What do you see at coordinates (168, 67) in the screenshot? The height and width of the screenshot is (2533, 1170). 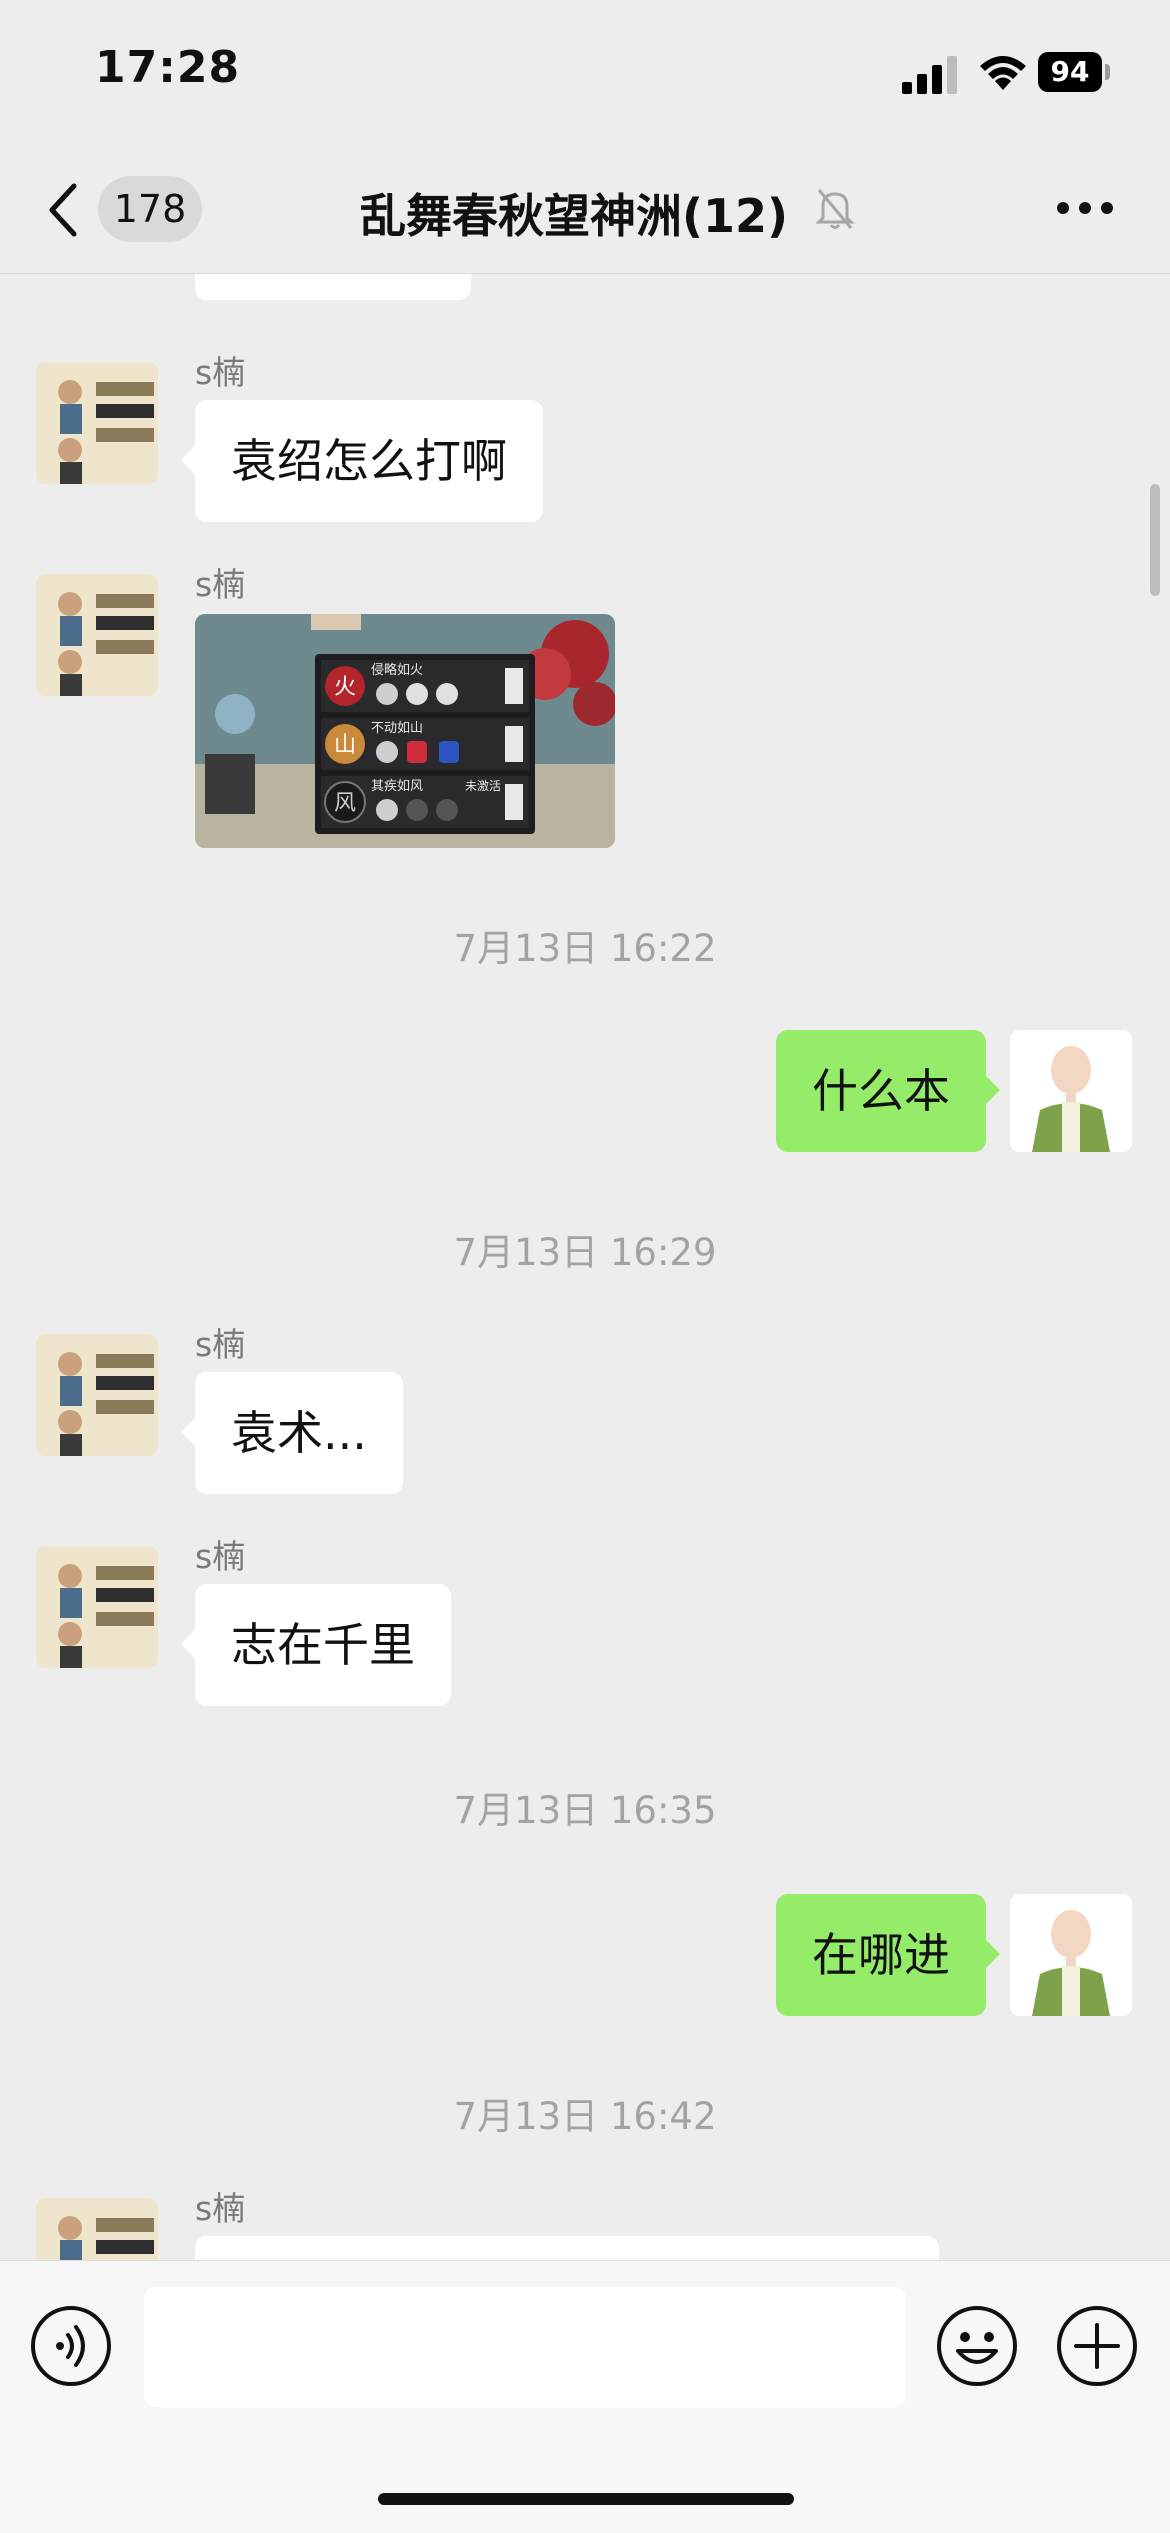 I see `status-time: 17:28` at bounding box center [168, 67].